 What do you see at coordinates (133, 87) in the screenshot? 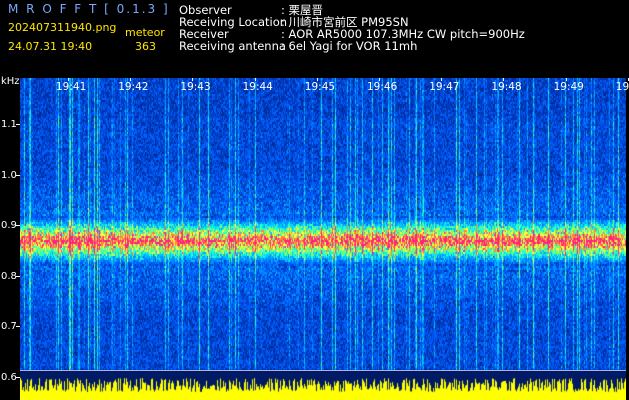
I see `time-tick-label: 19:42` at bounding box center [133, 87].